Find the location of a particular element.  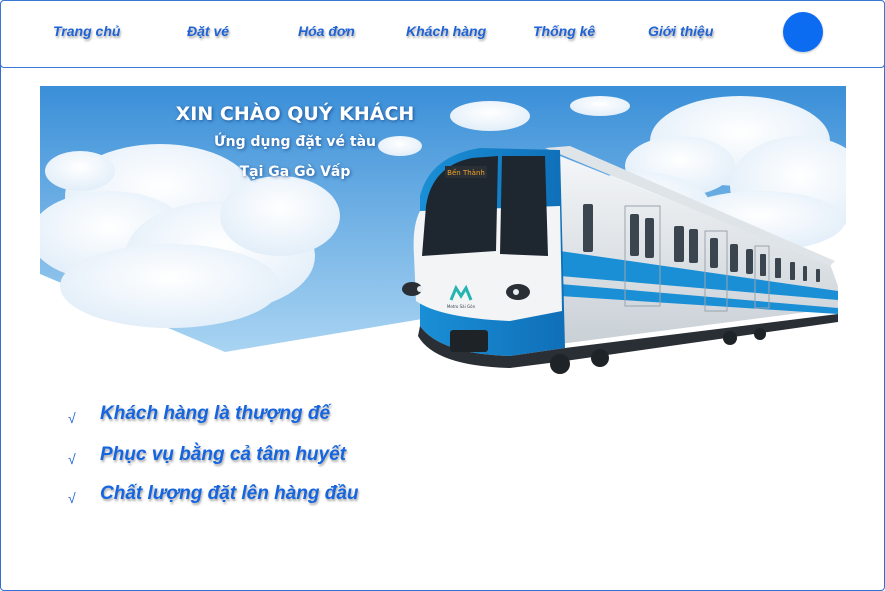

slogan-text: Phục vụ bằng cả tâm huyết is located at coordinates (223, 454).